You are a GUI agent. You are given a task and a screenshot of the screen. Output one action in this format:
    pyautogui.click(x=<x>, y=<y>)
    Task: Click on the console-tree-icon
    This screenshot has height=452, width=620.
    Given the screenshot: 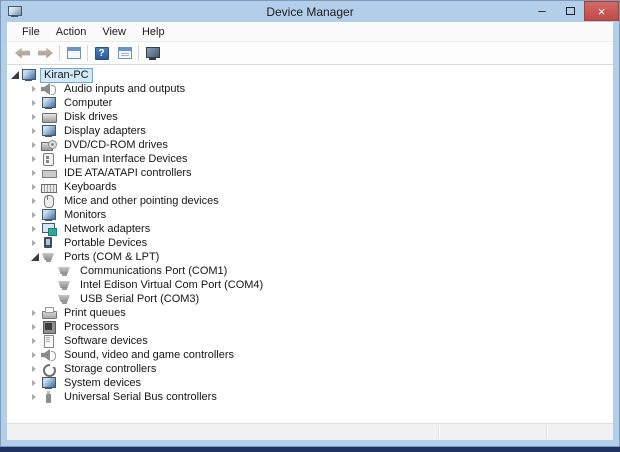 What is the action you would take?
    pyautogui.click(x=73, y=53)
    